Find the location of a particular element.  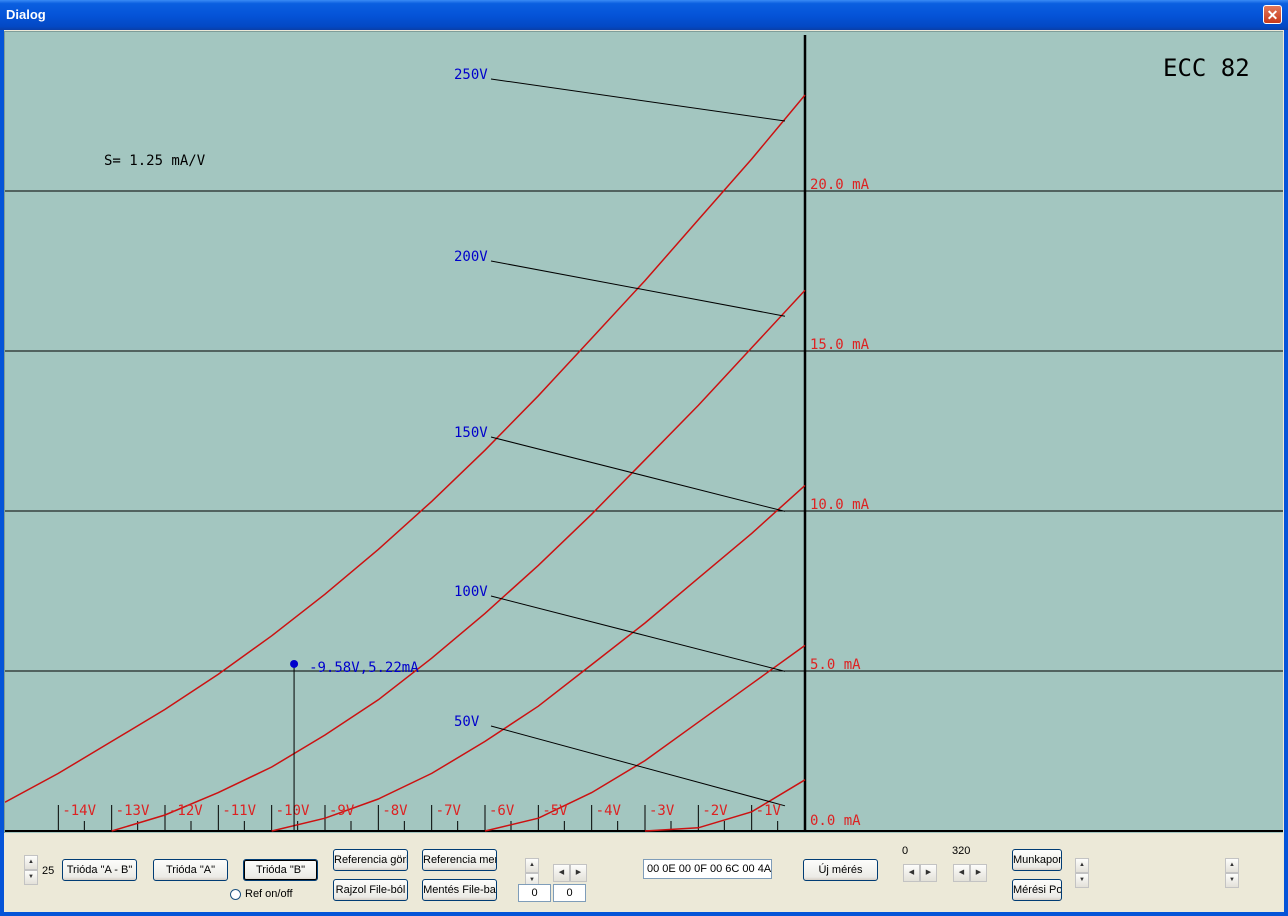

plate-voltage-label: 200V is located at coordinates (471, 257).